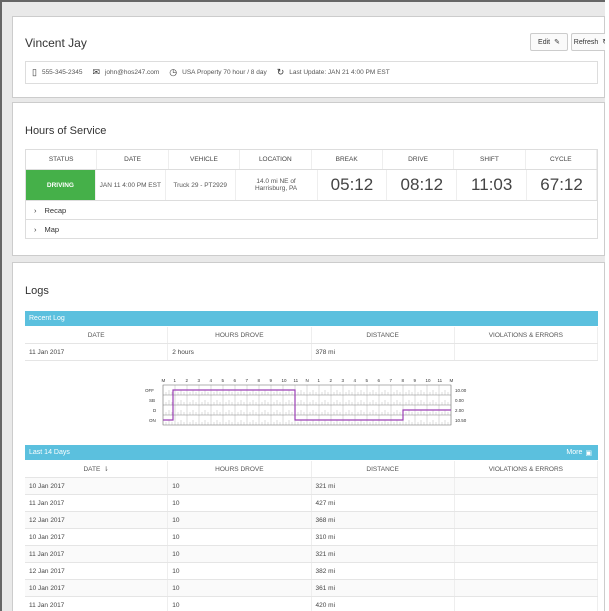 The image size is (609, 611). I want to click on table-row: 11 Jan 2017 10 427 mi, so click(311, 503).